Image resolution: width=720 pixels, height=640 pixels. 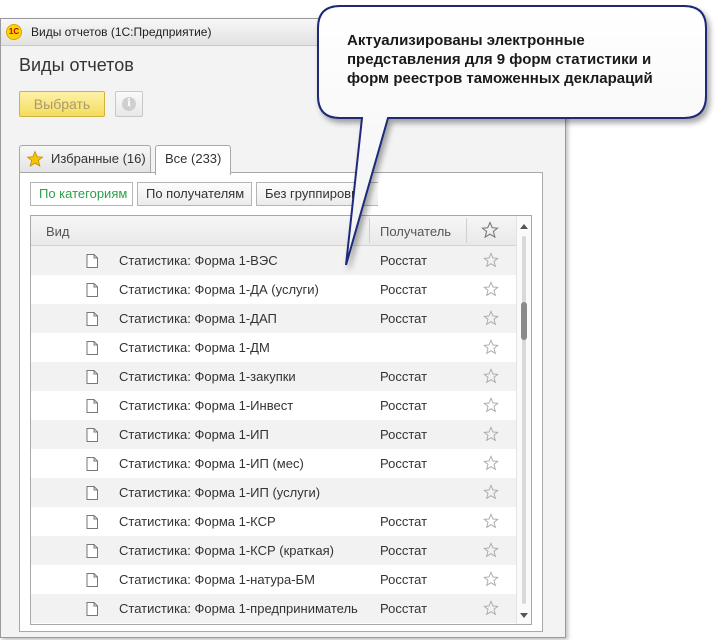 What do you see at coordinates (415, 231) in the screenshot?
I see `column-header-recipient: Получатель` at bounding box center [415, 231].